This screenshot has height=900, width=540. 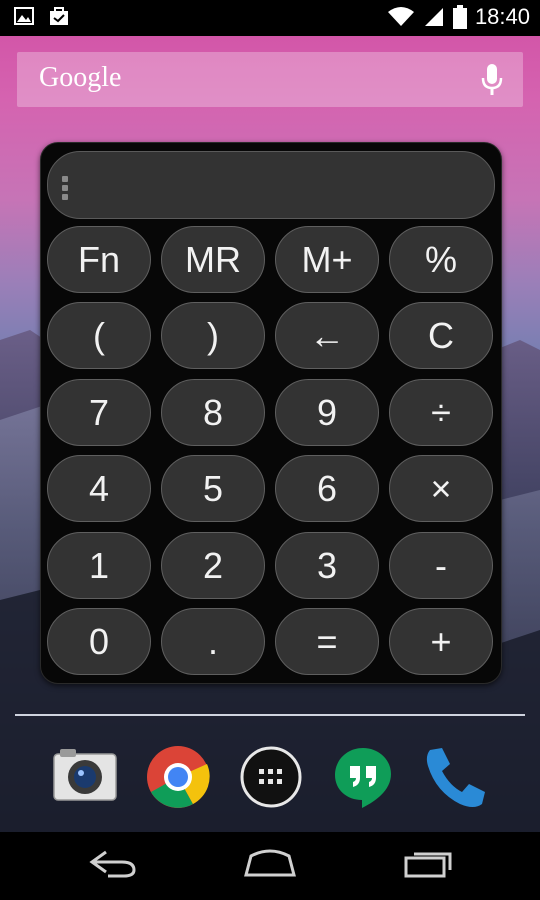 I want to click on memory-add-key: M+, so click(x=327, y=259).